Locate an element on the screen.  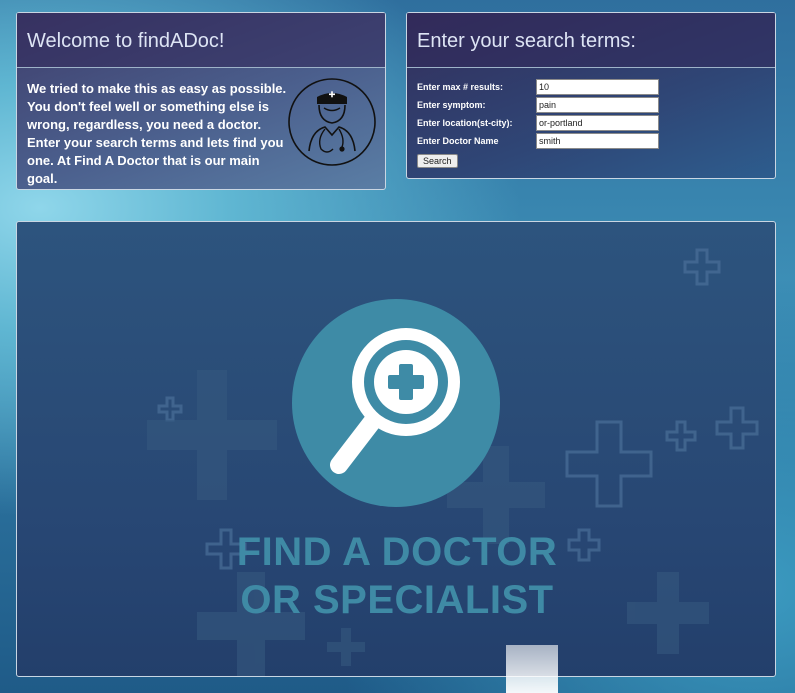
doctor-name-input is located at coordinates (597, 141).